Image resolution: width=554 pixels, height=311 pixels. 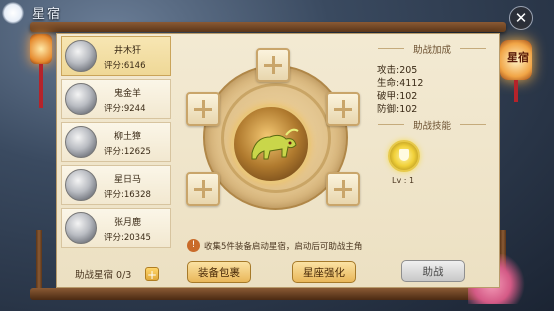 I want to click on equip-bag-button: 装备包裹, so click(x=219, y=272).